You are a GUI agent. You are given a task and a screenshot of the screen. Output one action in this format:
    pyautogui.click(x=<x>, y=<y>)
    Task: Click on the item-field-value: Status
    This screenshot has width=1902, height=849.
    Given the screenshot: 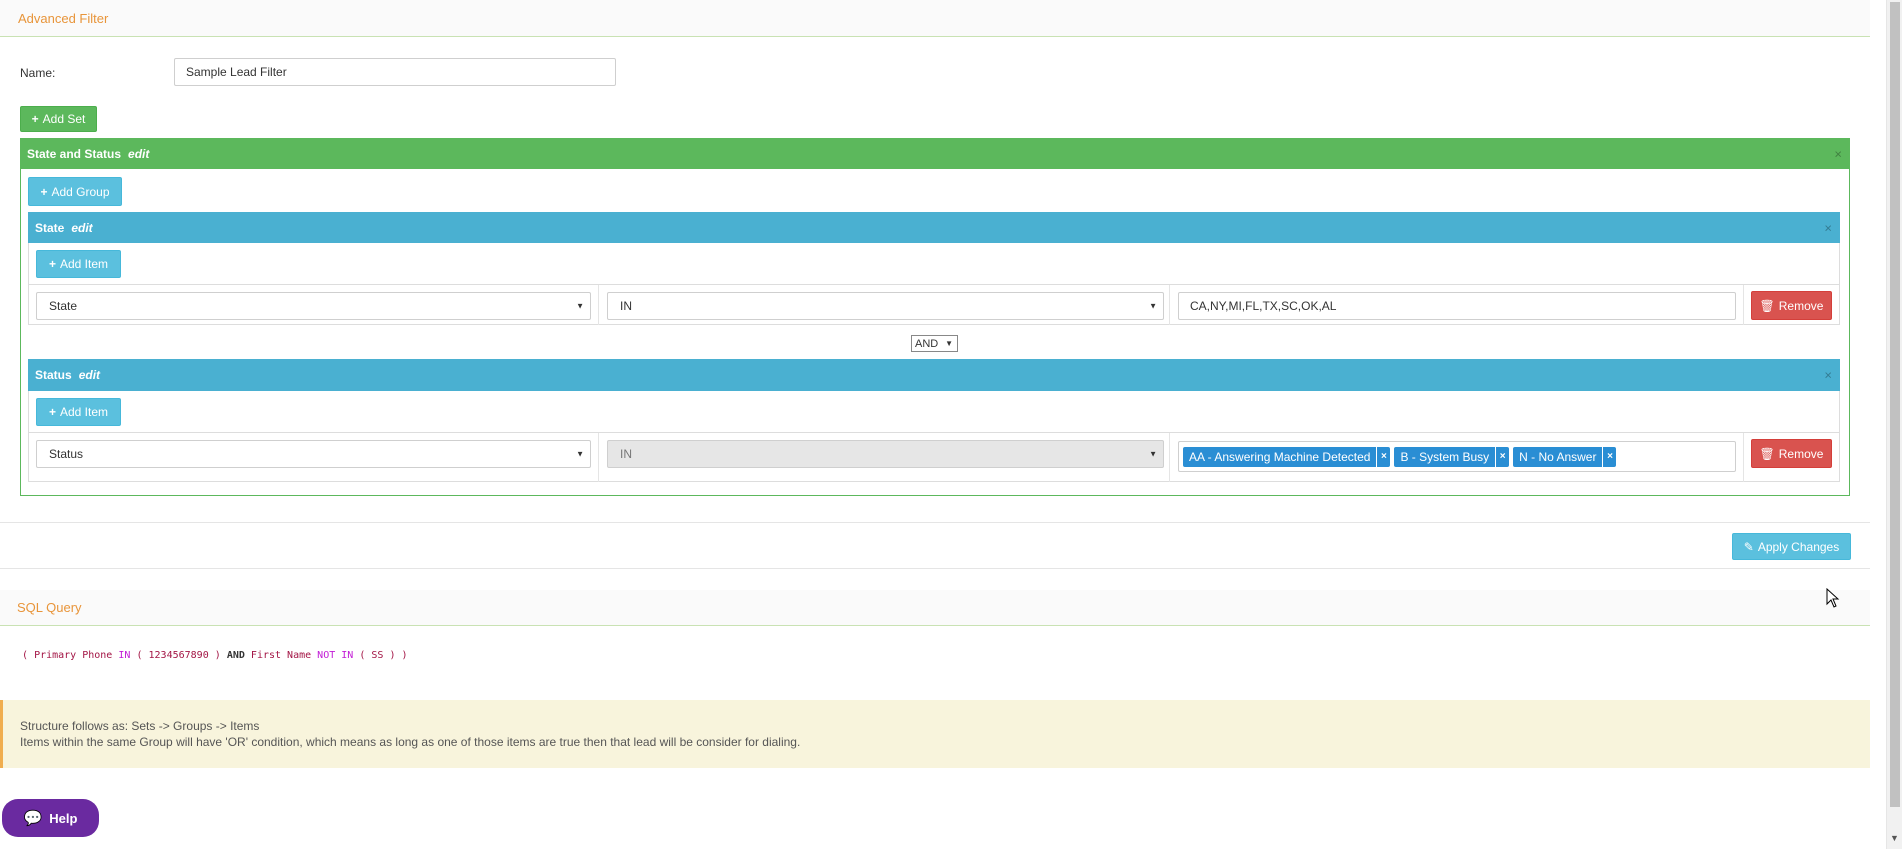 What is the action you would take?
    pyautogui.click(x=66, y=454)
    